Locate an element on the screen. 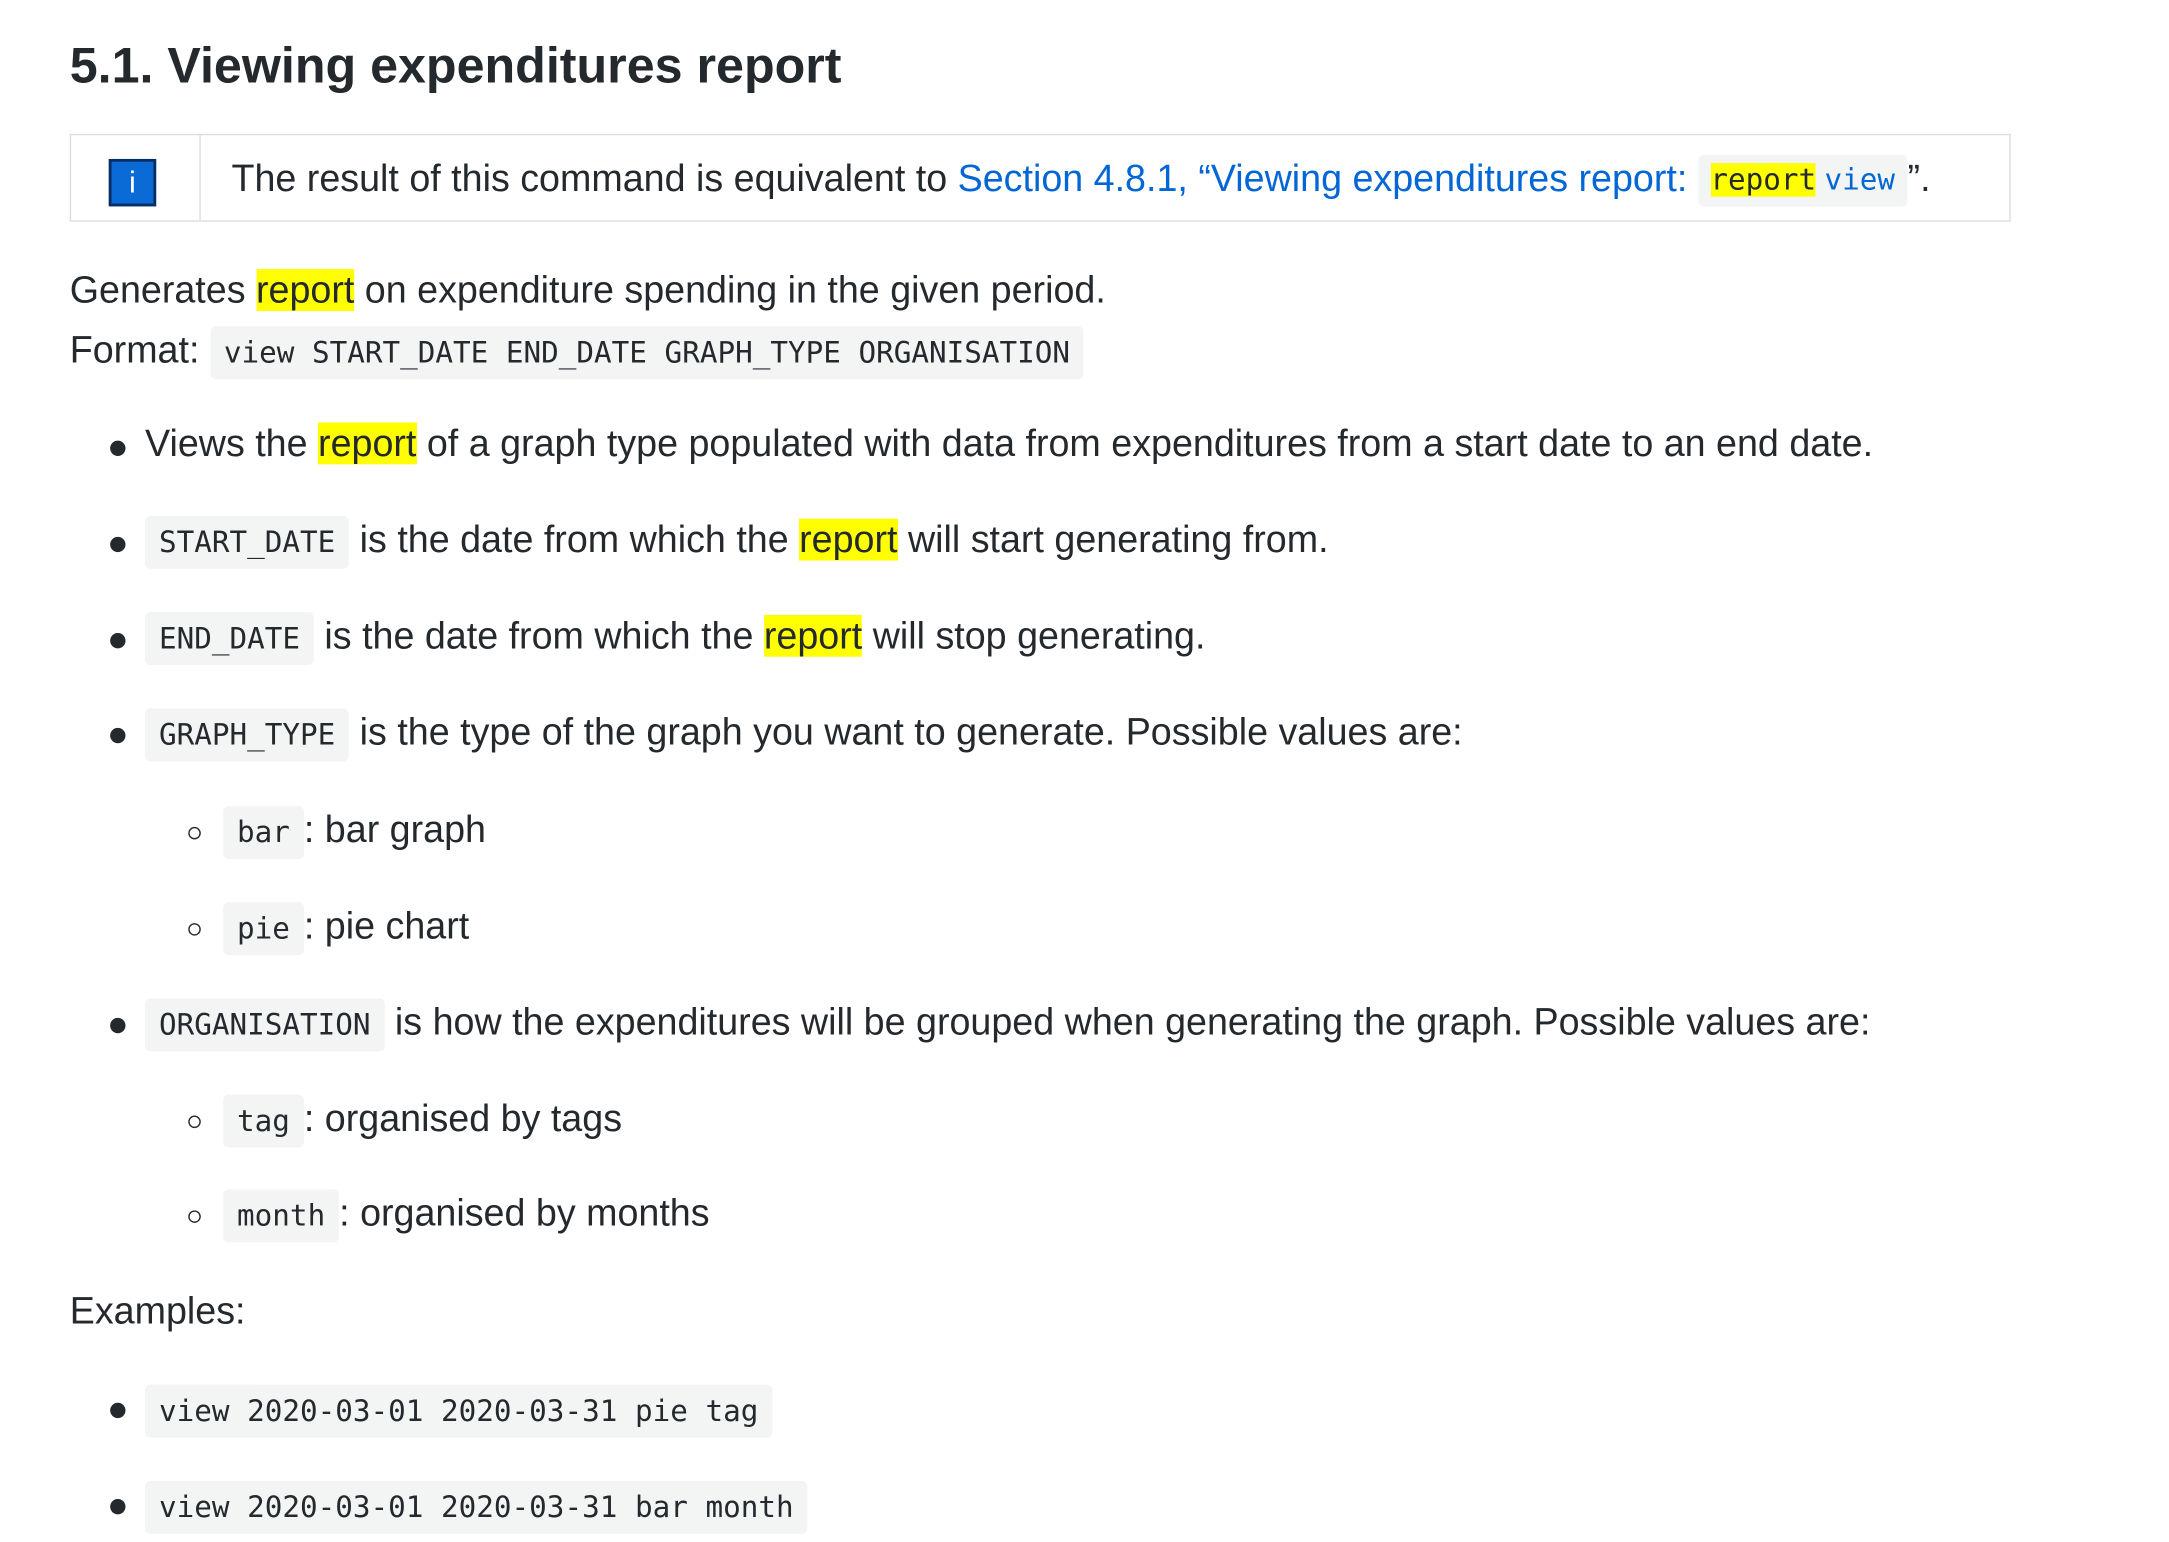 The image size is (2169, 1542). sub-bullet-pie: pie: pie chart is located at coordinates (346, 929).